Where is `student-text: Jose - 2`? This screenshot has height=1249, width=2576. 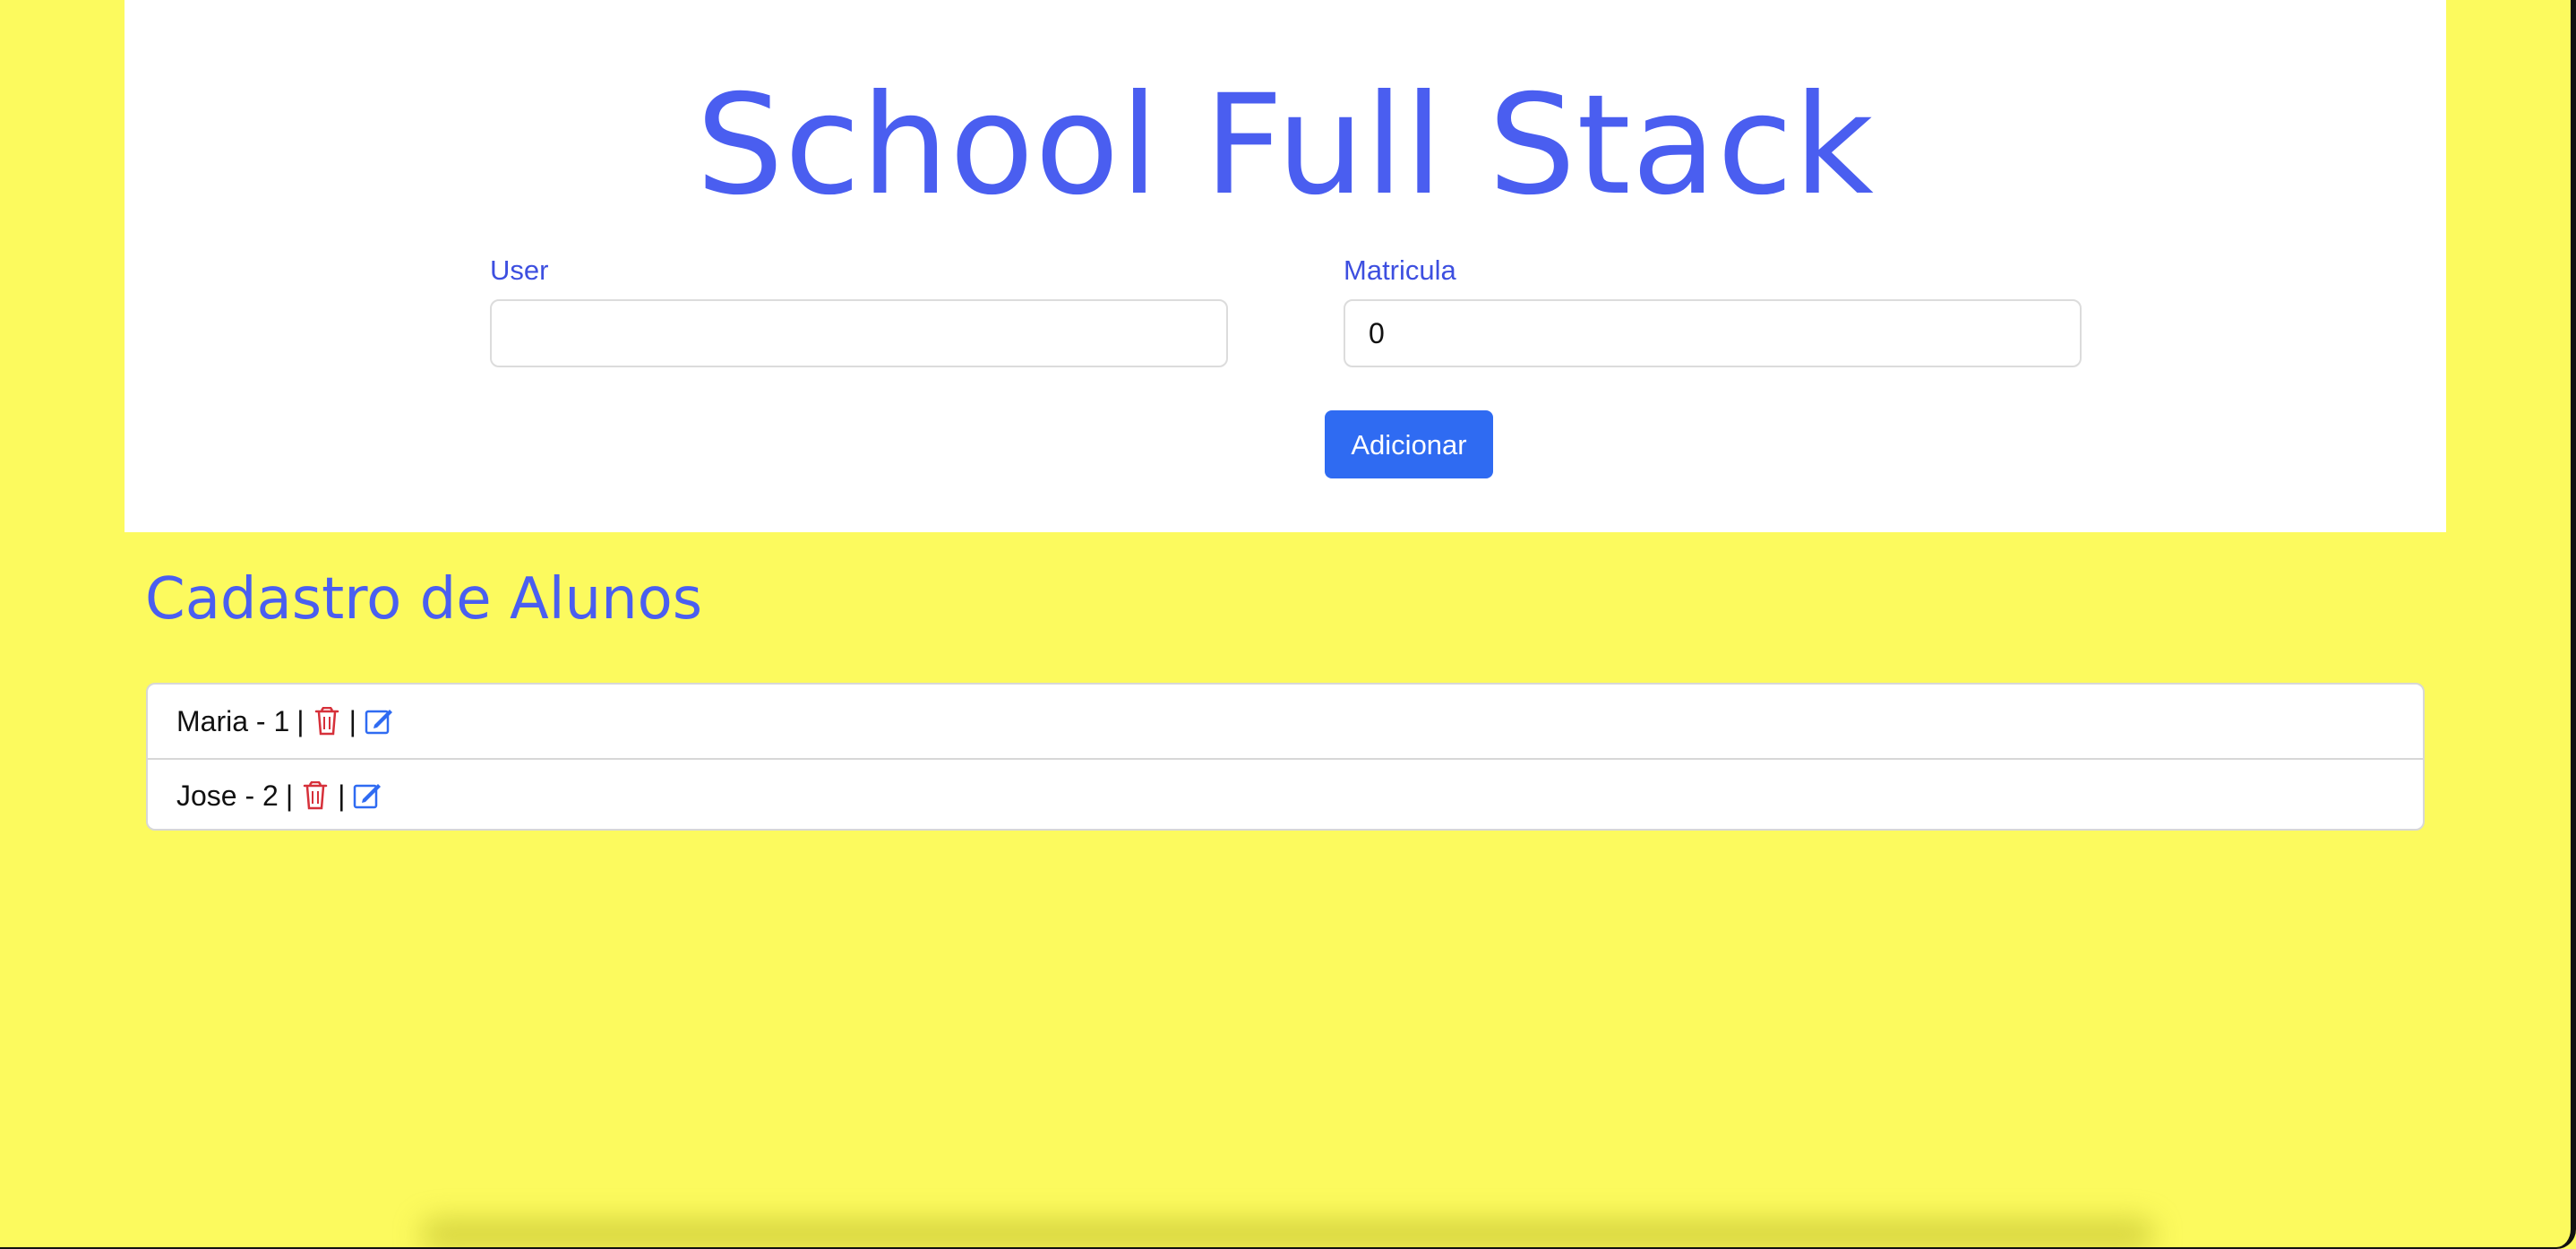
student-text: Jose - 2 is located at coordinates (227, 796).